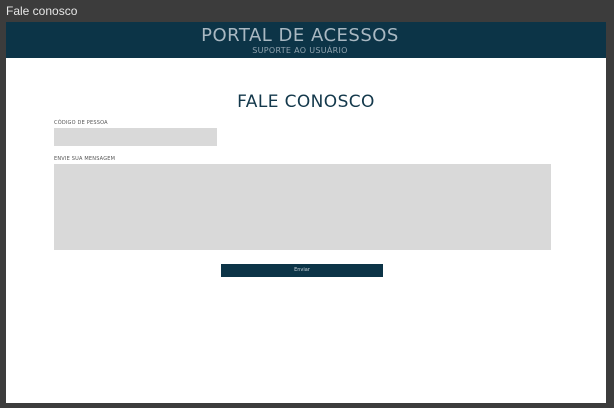  I want to click on page-title: FALE CONOSCO, so click(306, 102).